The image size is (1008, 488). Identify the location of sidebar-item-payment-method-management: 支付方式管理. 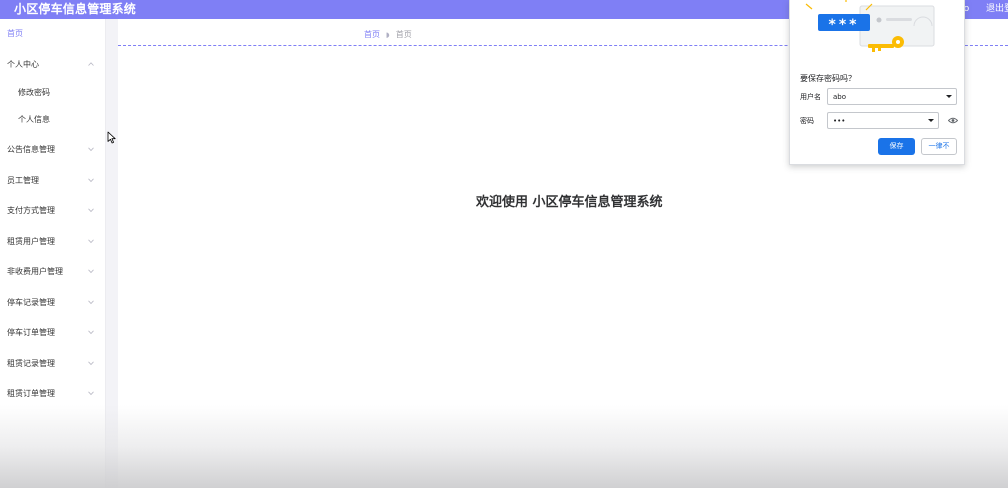
(53, 211).